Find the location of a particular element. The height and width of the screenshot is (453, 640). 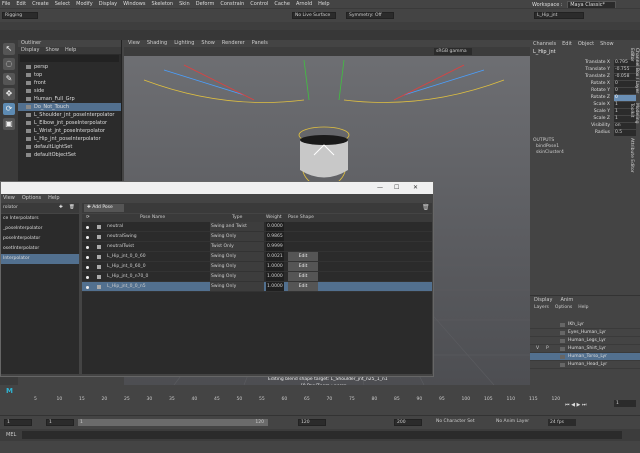

menu-select: Select is located at coordinates (62, 4).